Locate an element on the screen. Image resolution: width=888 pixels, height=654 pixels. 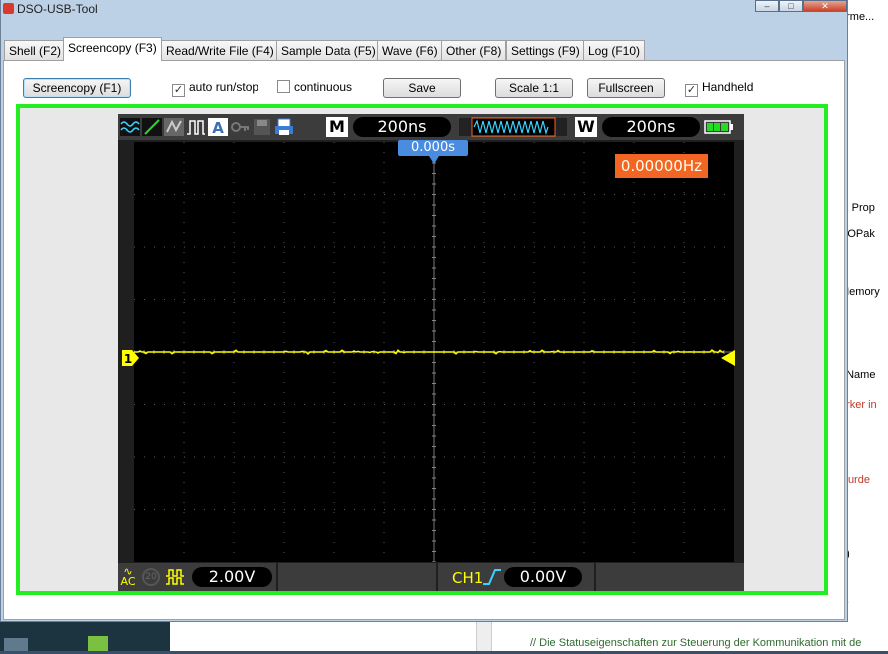
handheld-label: Handheld is located at coordinates (728, 87).